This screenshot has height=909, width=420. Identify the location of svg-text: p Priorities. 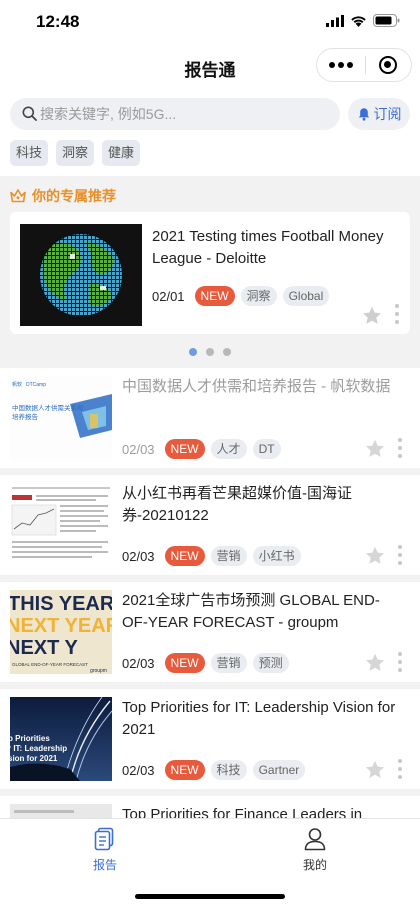
(30, 738).